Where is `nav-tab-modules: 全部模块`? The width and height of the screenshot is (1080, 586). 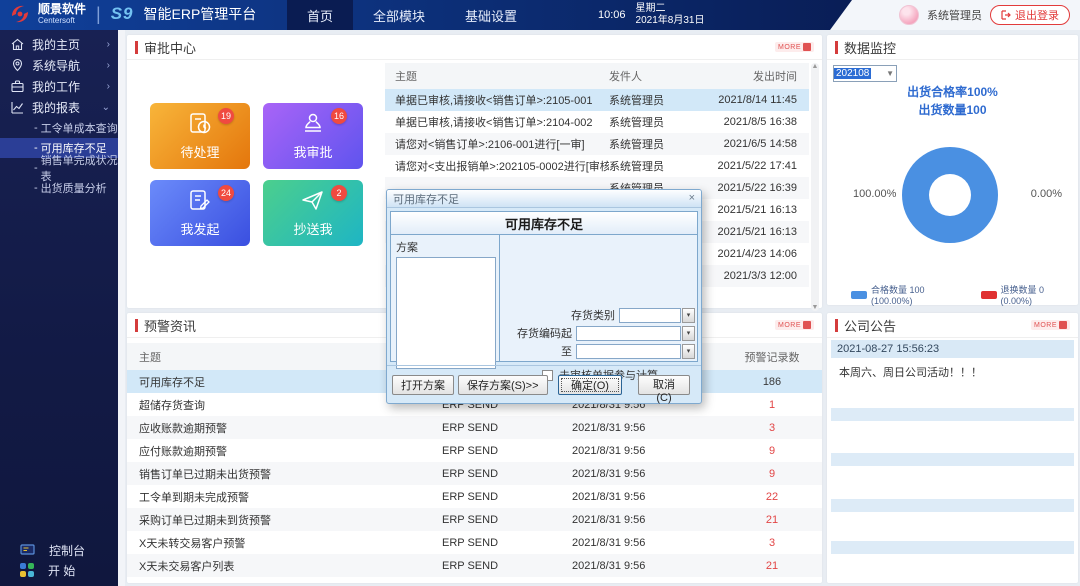 nav-tab-modules: 全部模块 is located at coordinates (399, 15).